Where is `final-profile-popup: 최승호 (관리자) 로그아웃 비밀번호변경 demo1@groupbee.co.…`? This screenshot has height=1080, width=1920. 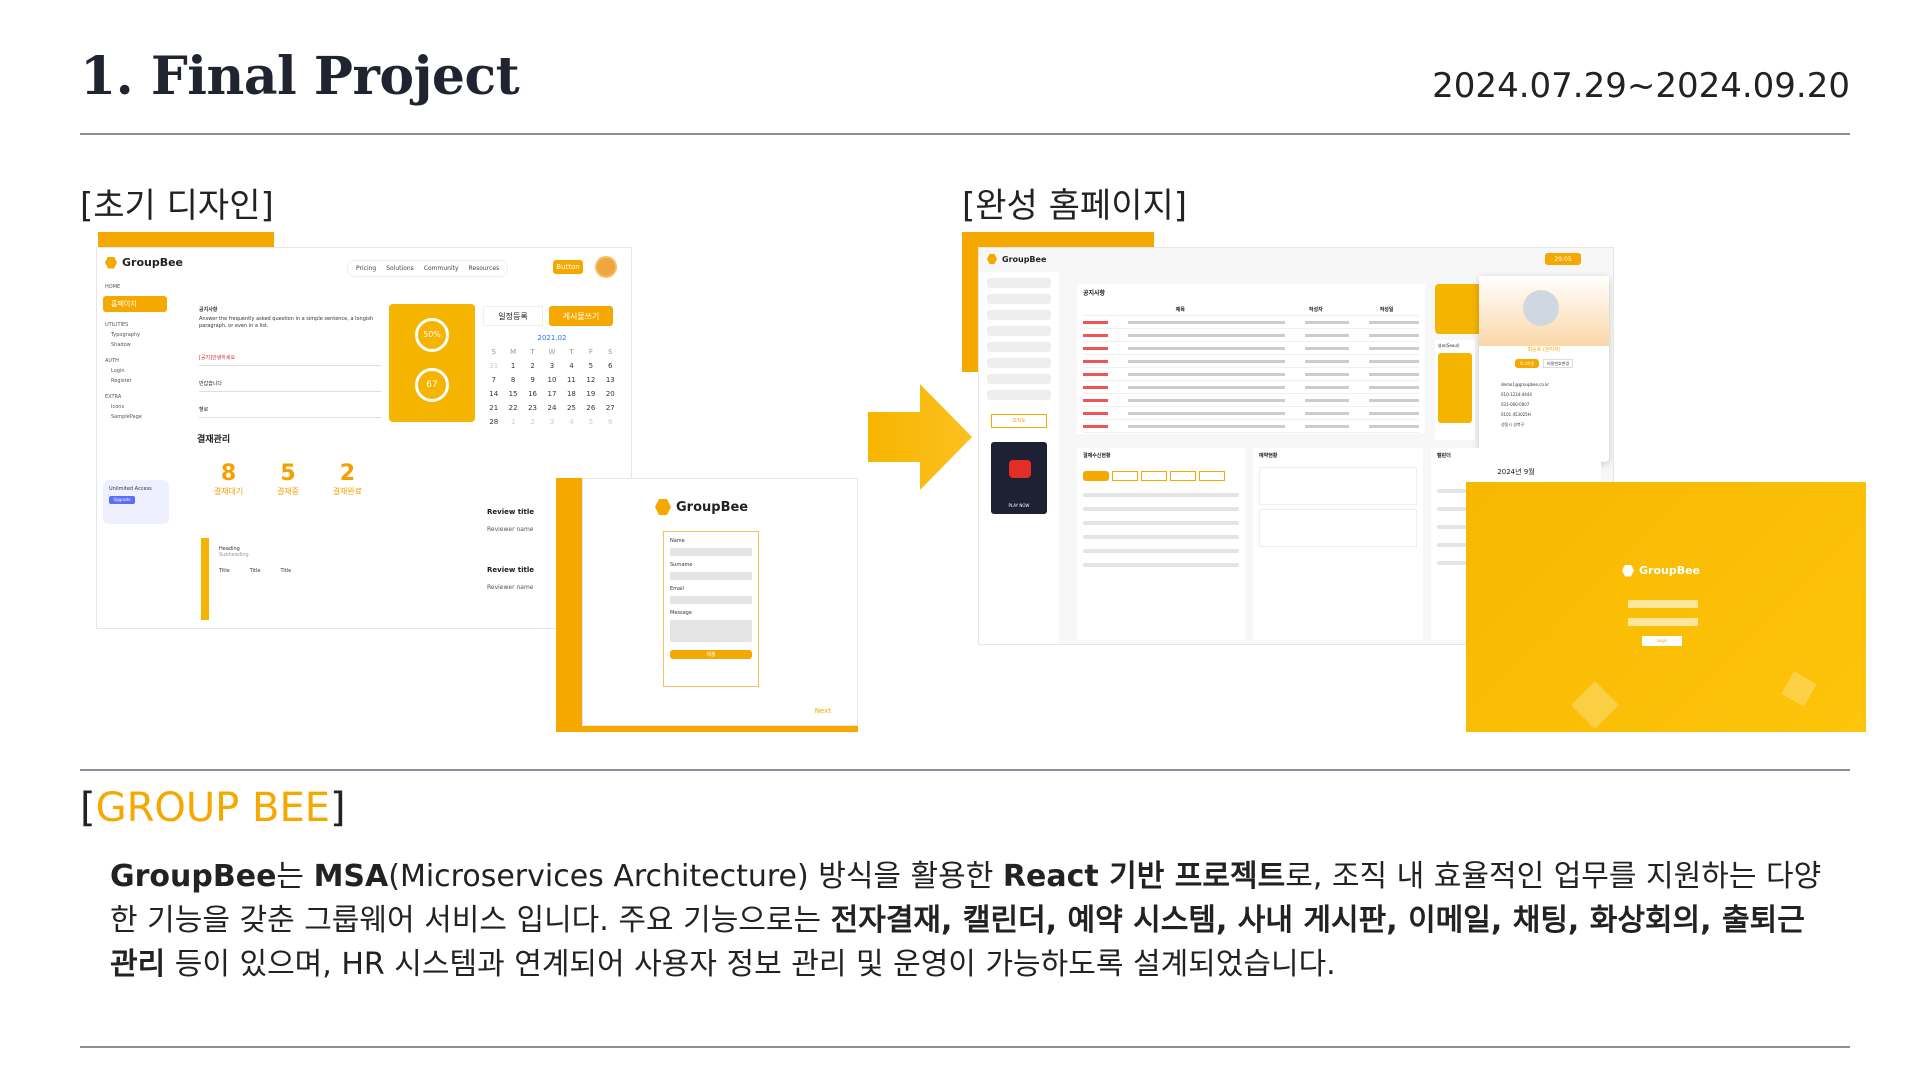 final-profile-popup: 최승호 (관리자) 로그아웃 비밀번호변경 demo1@groupbee.co.… is located at coordinates (1544, 369).